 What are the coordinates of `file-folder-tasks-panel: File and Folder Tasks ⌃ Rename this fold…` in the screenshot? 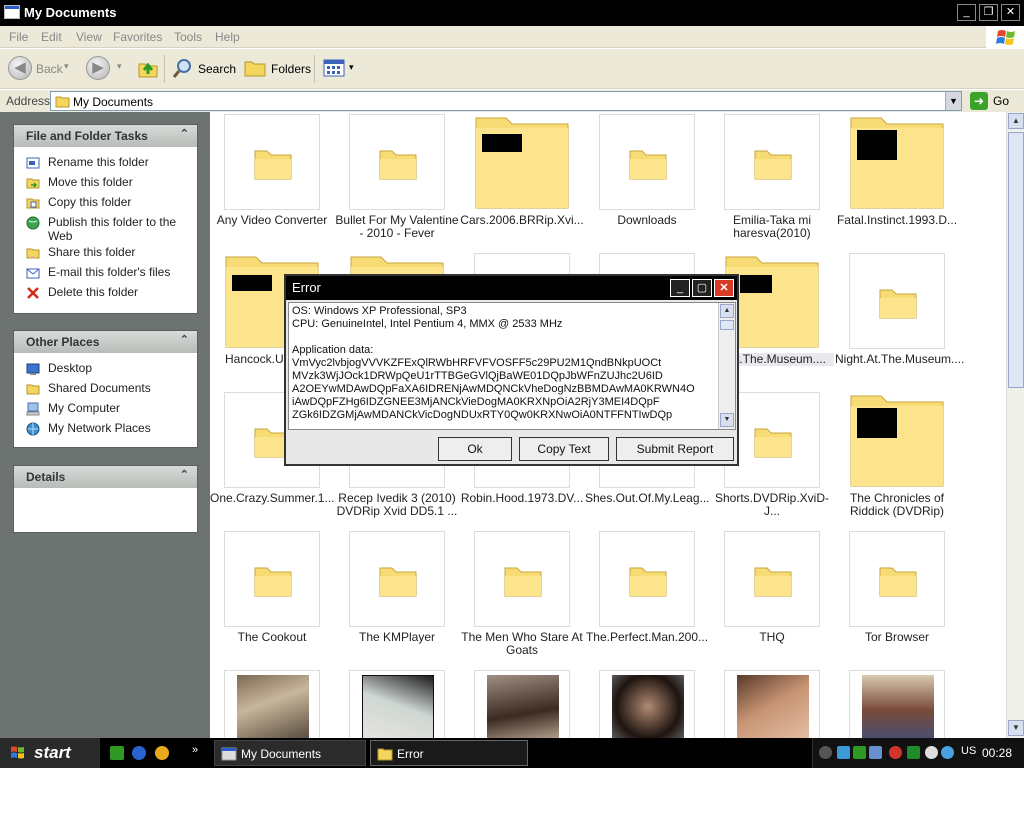 It's located at (105, 219).